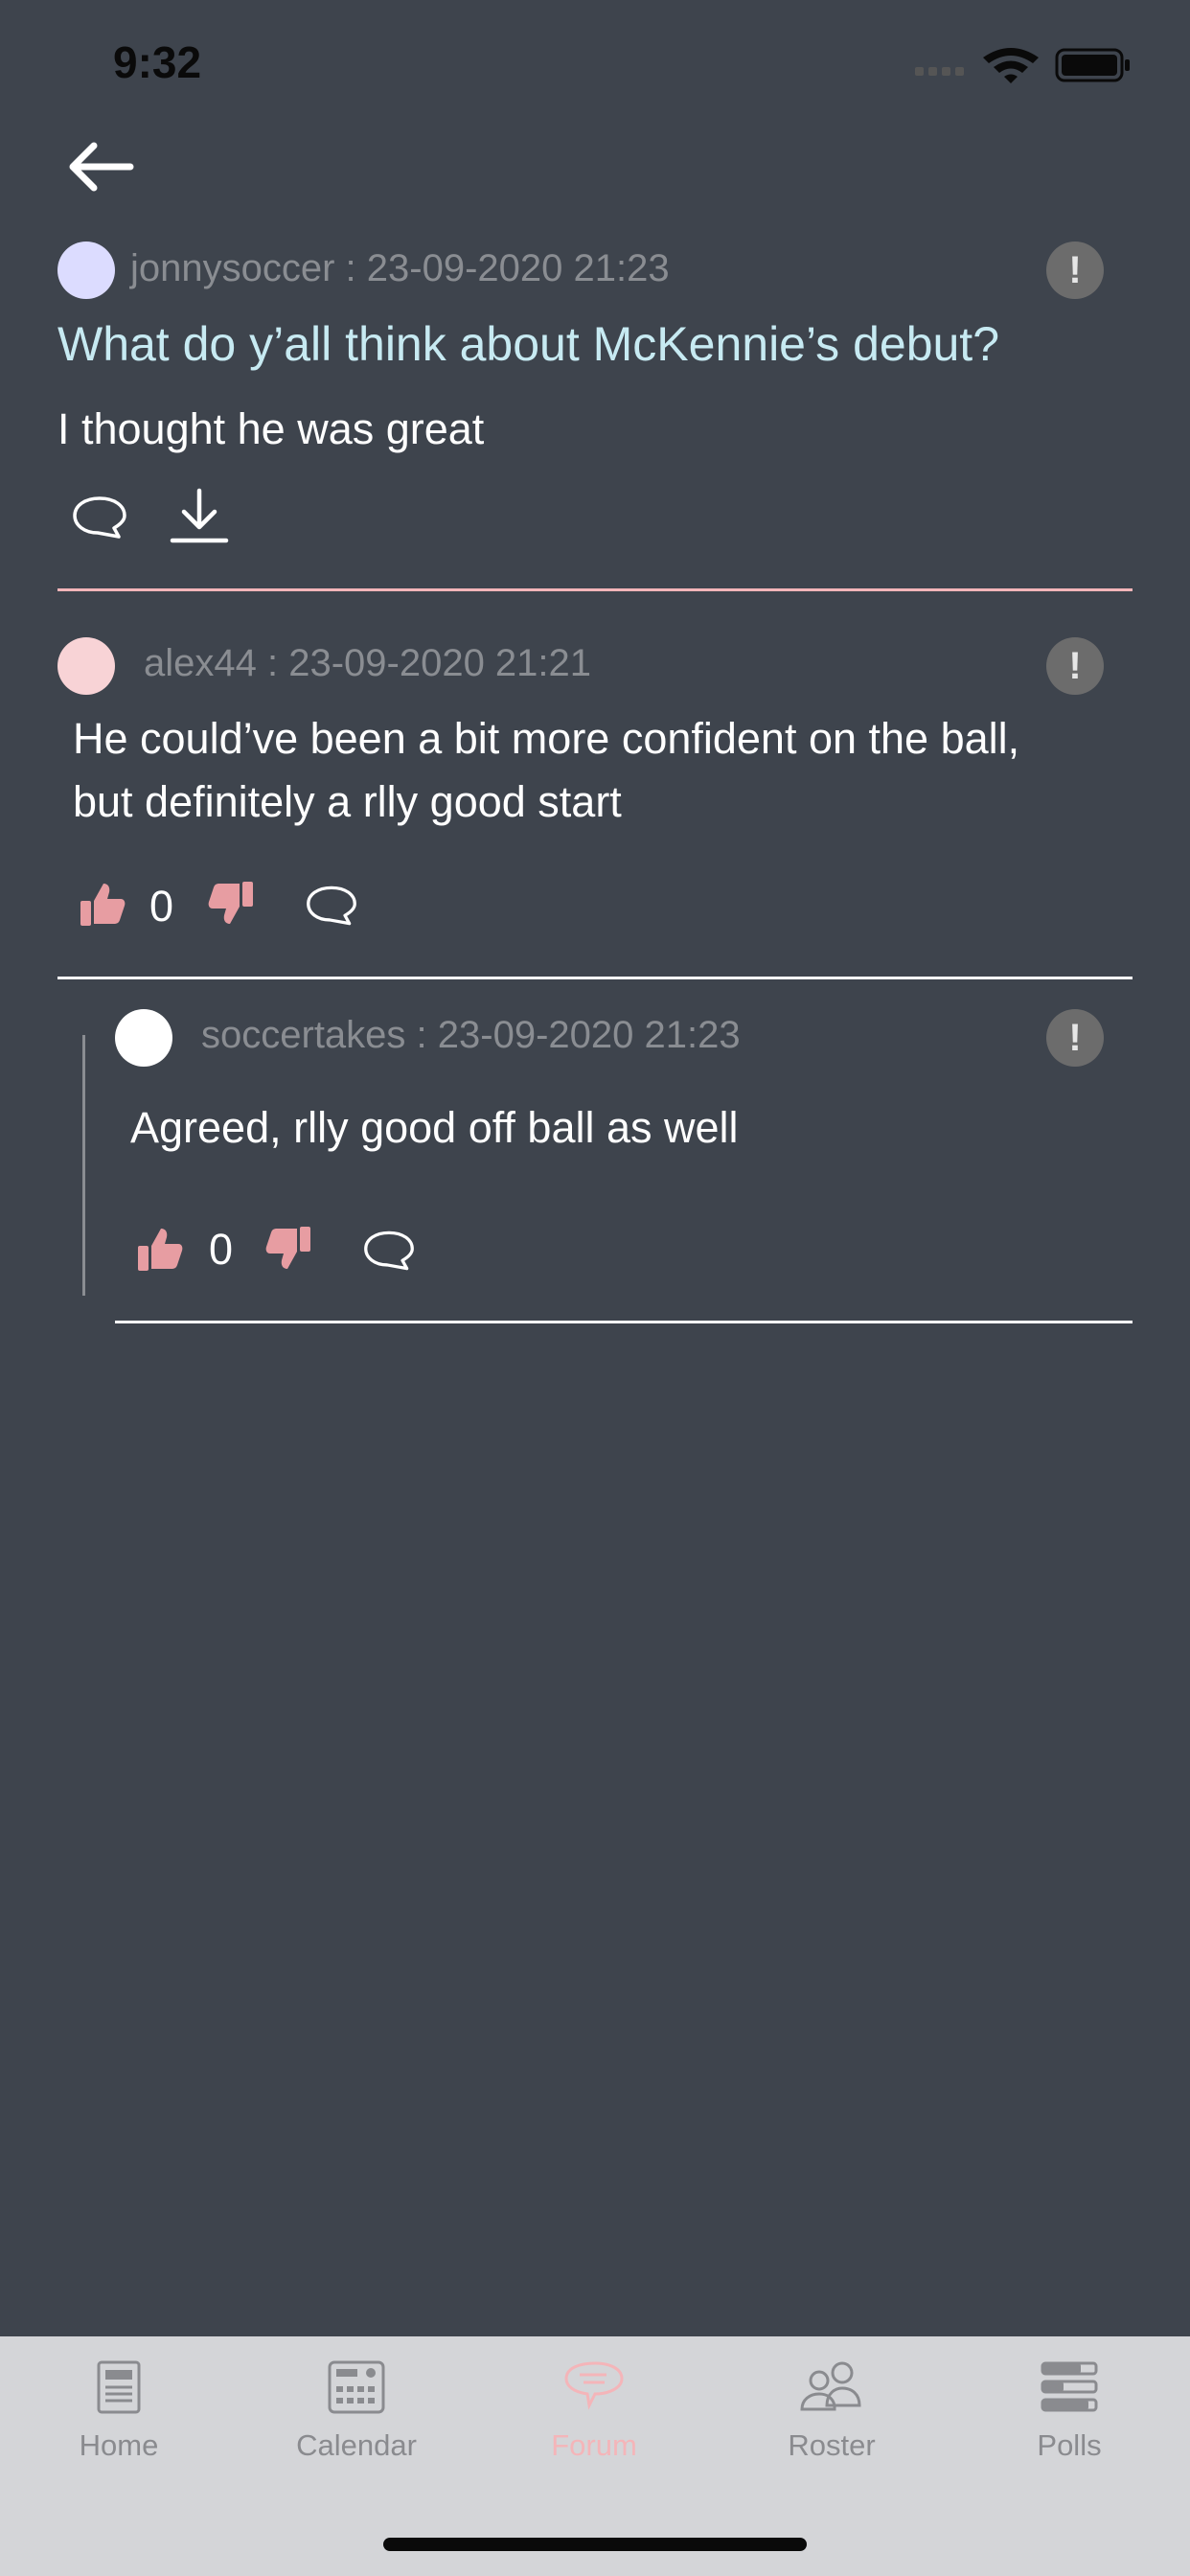 The width and height of the screenshot is (1190, 2576). I want to click on battery-icon, so click(1093, 65).